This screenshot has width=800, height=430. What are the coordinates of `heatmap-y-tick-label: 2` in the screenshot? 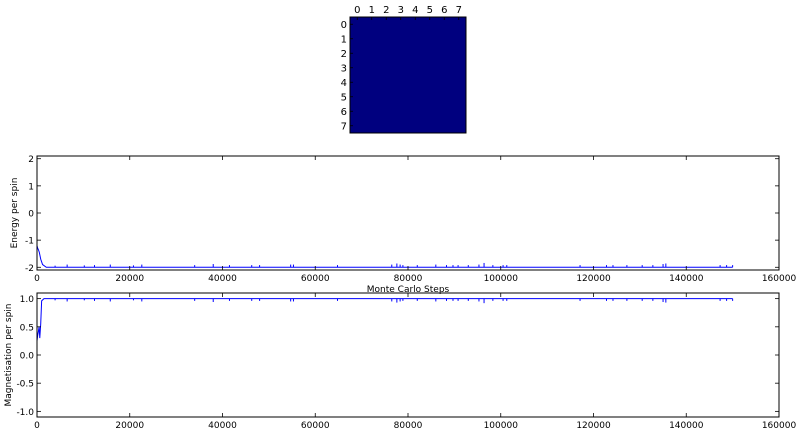 It's located at (344, 54).